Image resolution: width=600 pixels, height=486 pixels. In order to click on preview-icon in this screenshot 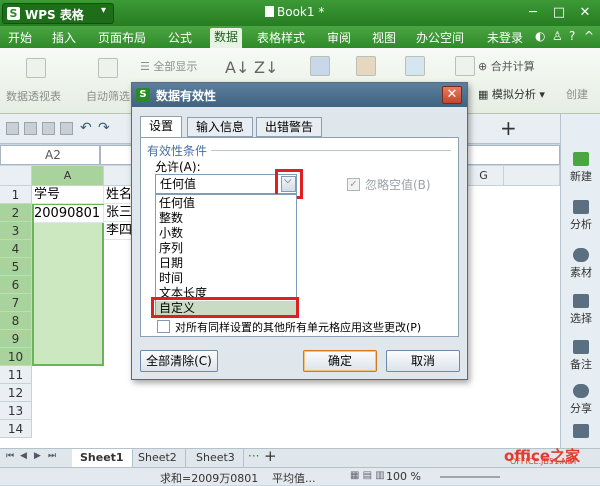, I will do `click(66, 128)`.